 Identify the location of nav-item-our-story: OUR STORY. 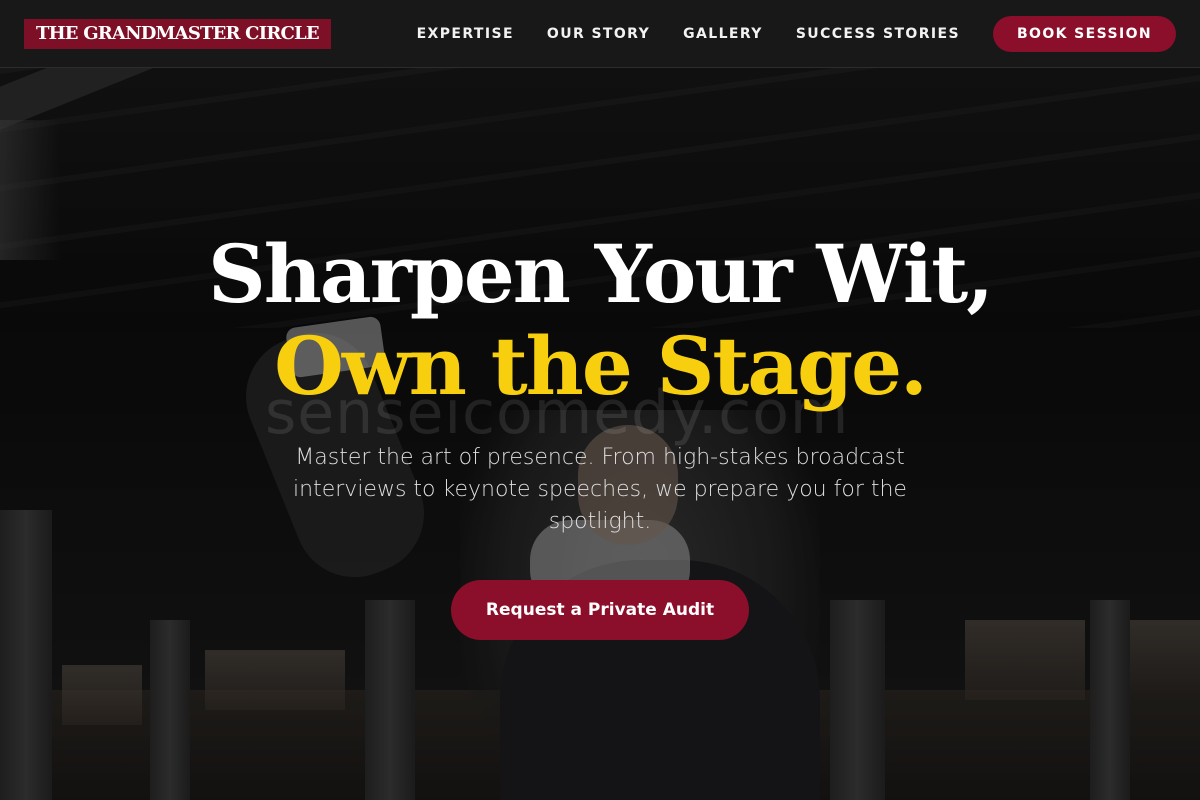
(598, 34).